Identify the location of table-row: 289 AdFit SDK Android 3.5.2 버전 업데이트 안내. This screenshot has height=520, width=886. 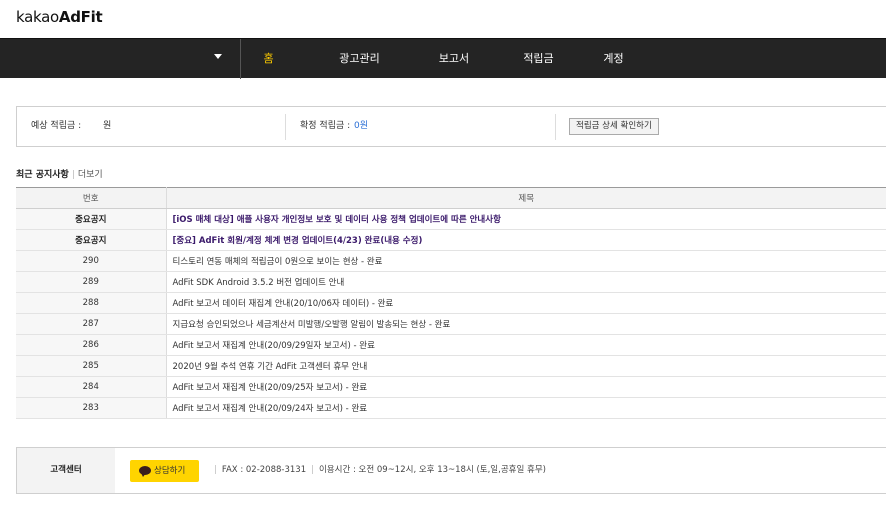
(451, 282).